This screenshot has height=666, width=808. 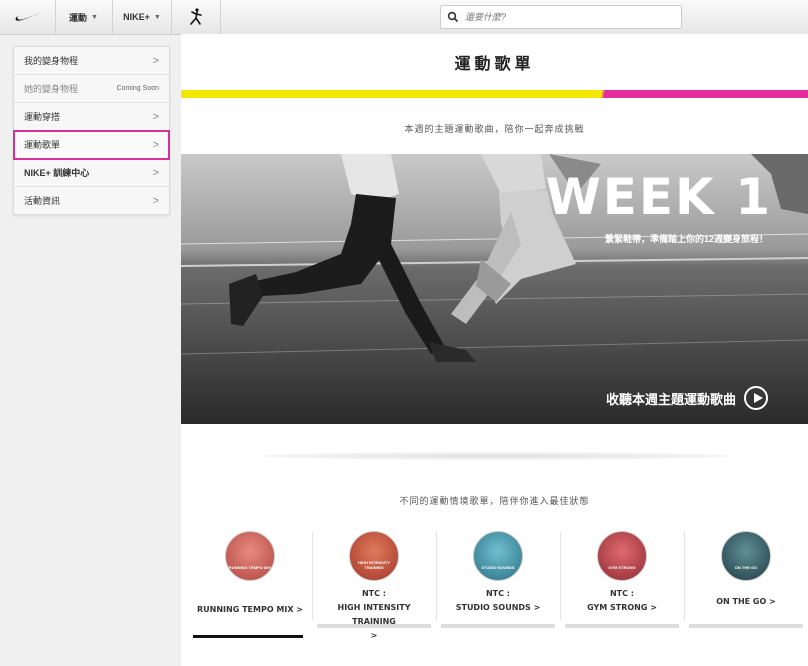 I want to click on sidebar-item-label: NIKE+ 訓練中心, so click(x=57, y=173).